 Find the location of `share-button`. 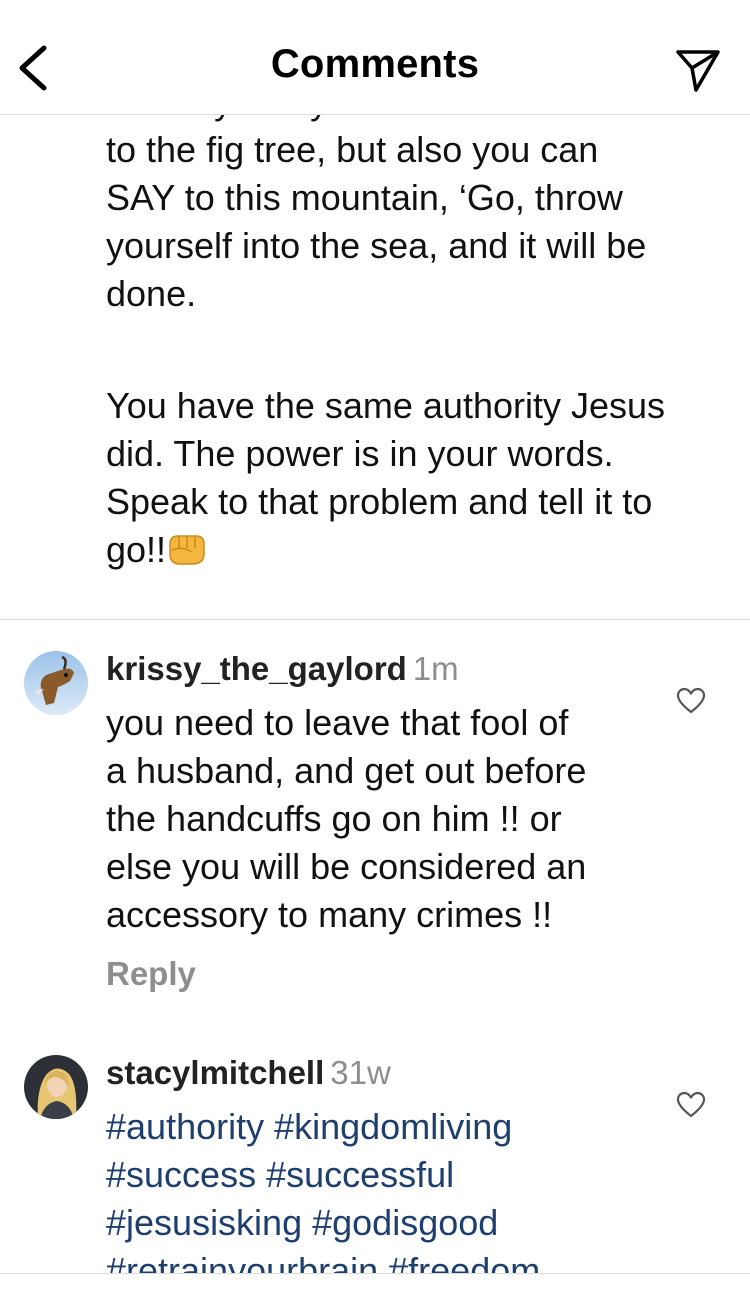

share-button is located at coordinates (698, 70).